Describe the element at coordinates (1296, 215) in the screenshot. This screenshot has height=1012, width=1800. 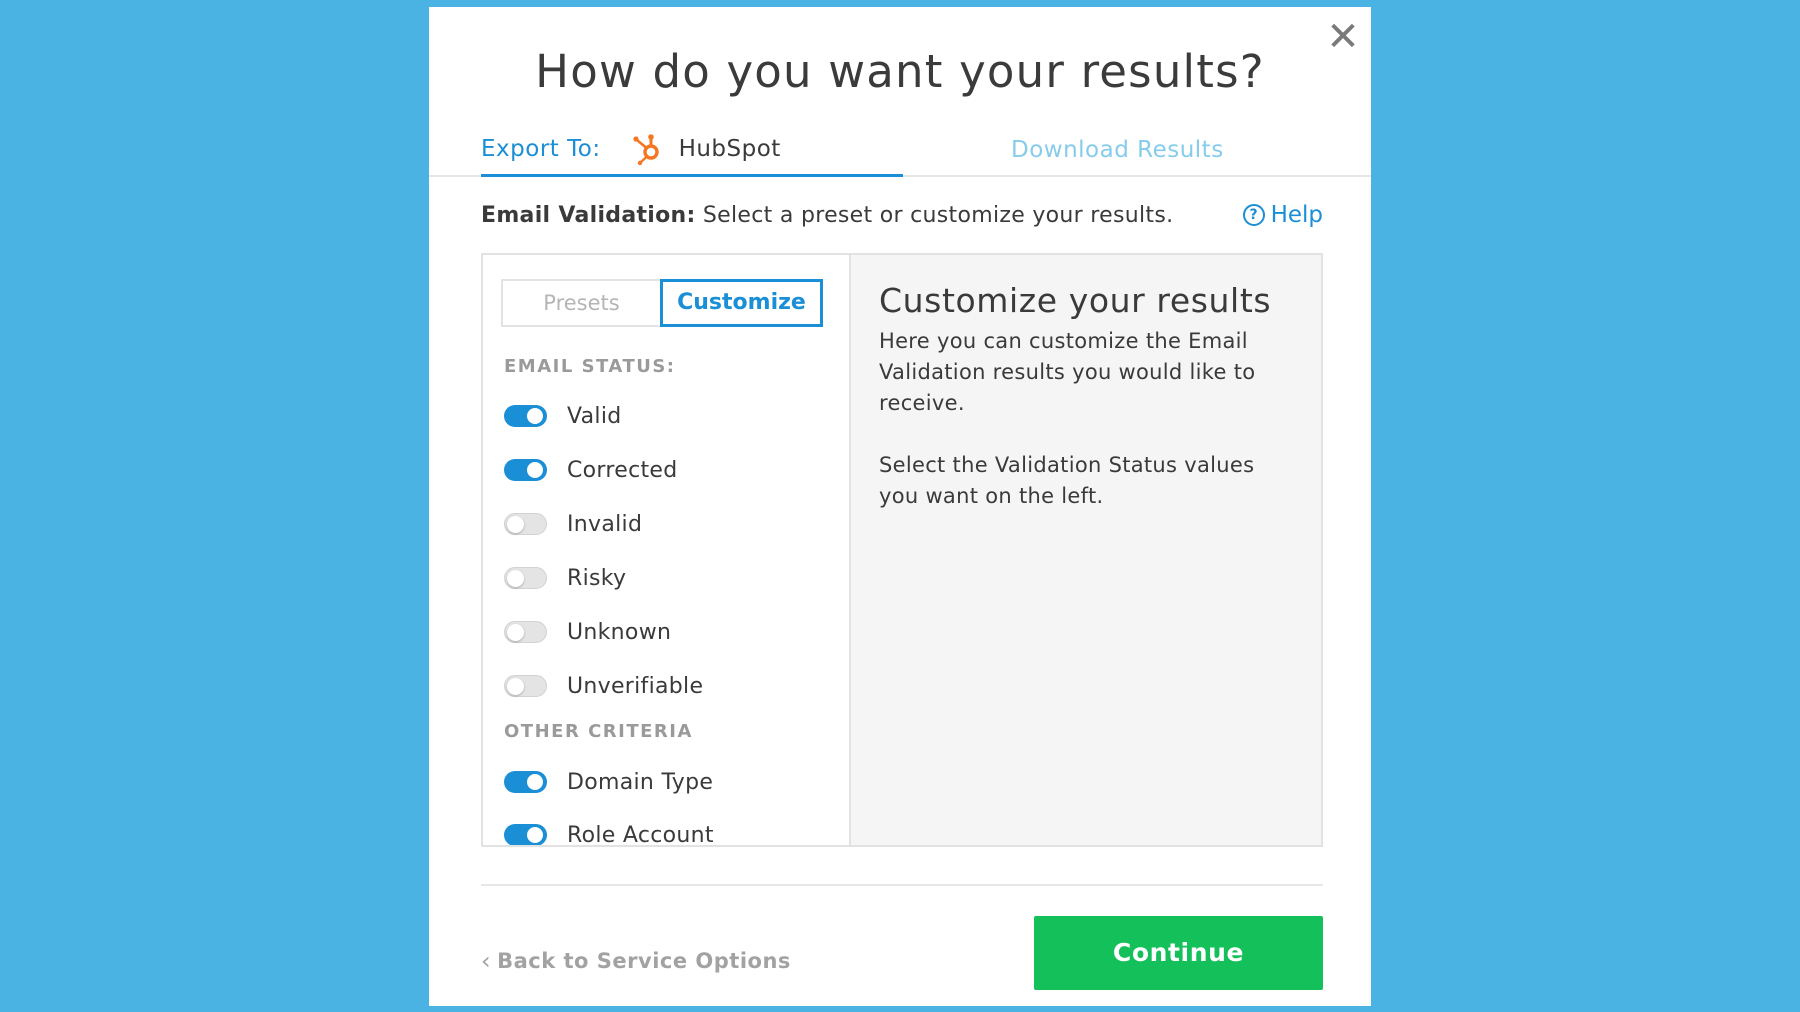
I see `help-label: Help` at that location.